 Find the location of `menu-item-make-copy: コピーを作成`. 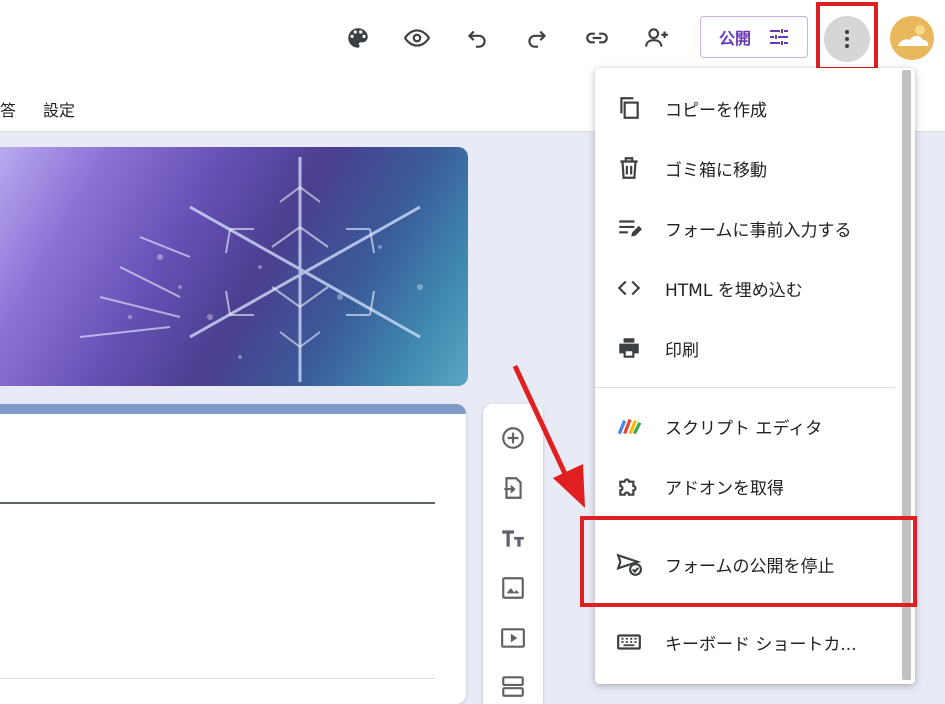

menu-item-make-copy: コピーを作成 is located at coordinates (747, 108).